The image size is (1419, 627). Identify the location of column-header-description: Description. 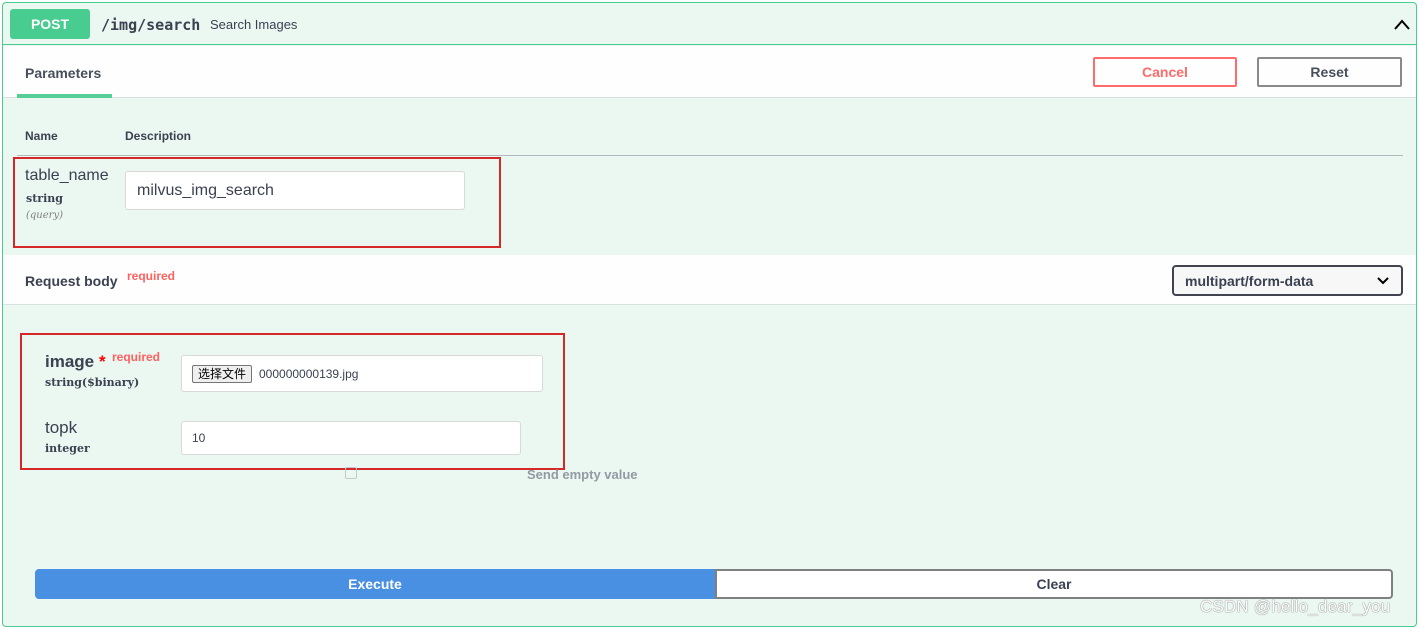
(158, 136).